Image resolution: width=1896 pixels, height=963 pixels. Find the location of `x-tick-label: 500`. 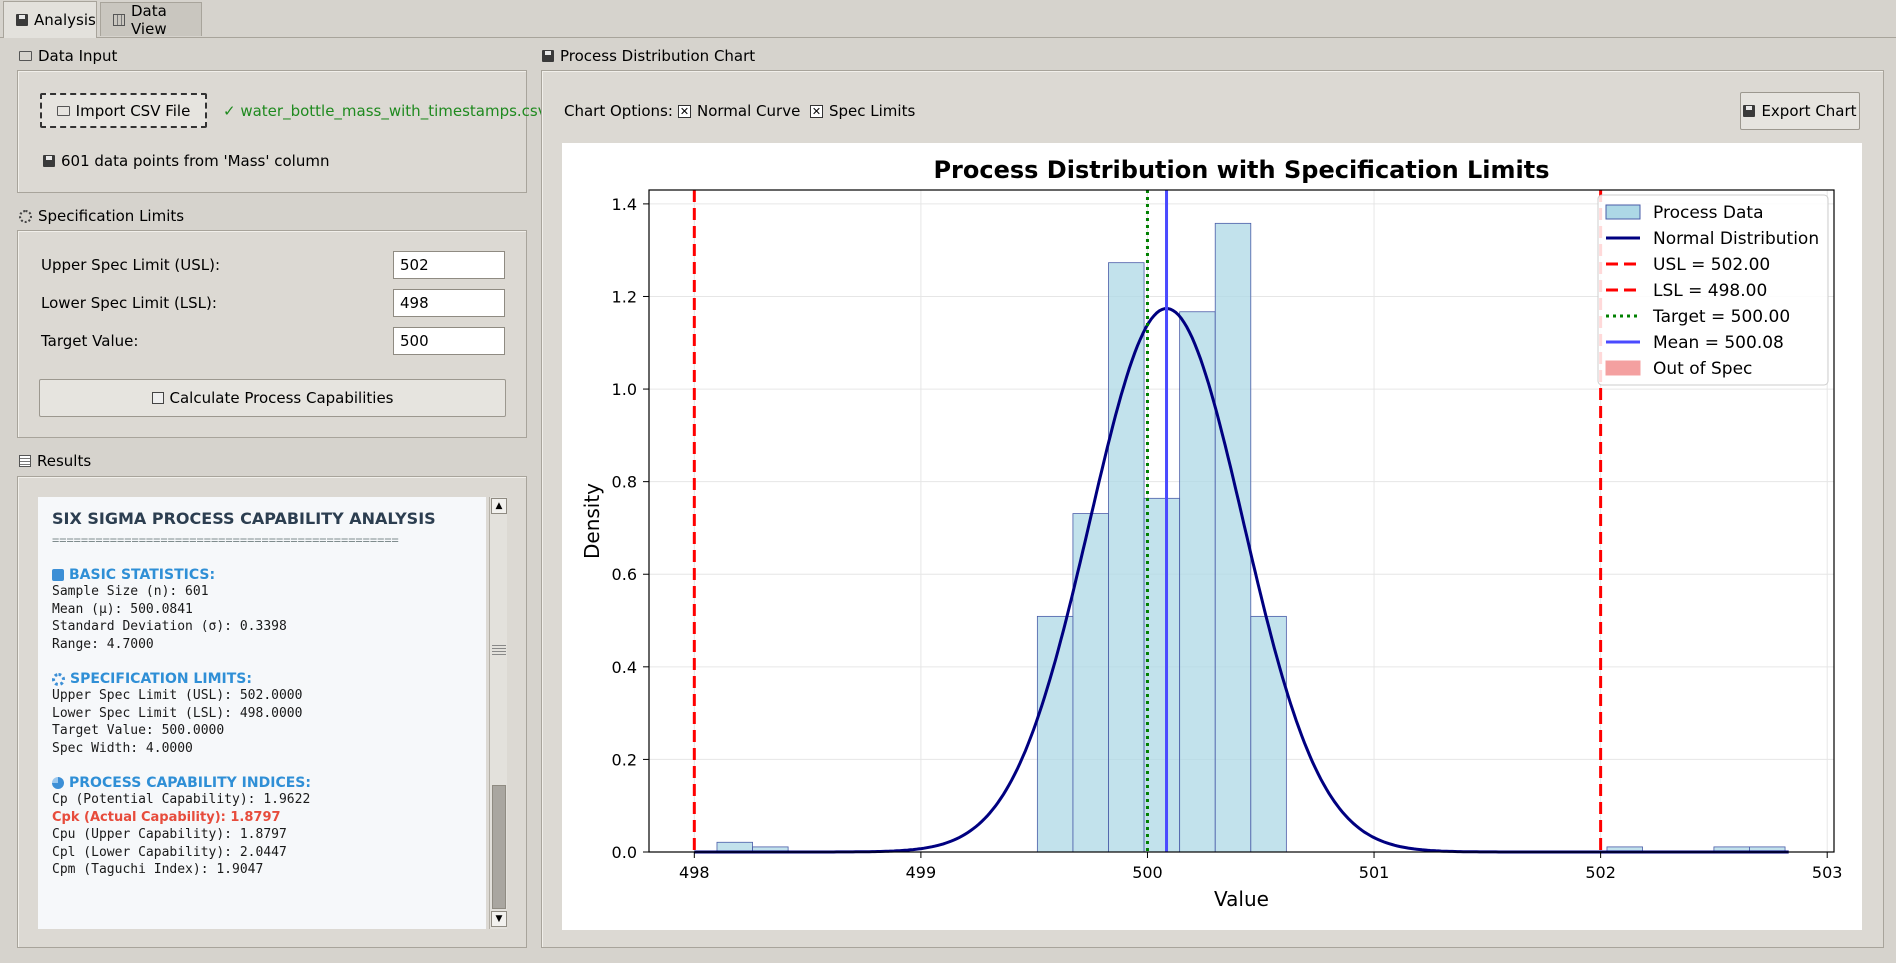

x-tick-label: 500 is located at coordinates (1147, 872).